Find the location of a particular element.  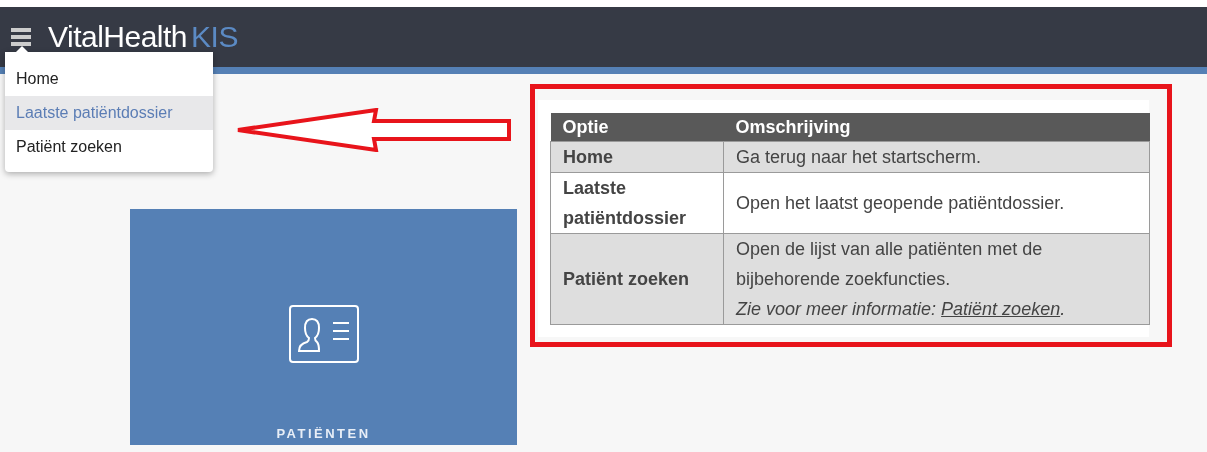

menu-item: Home is located at coordinates (109, 79).